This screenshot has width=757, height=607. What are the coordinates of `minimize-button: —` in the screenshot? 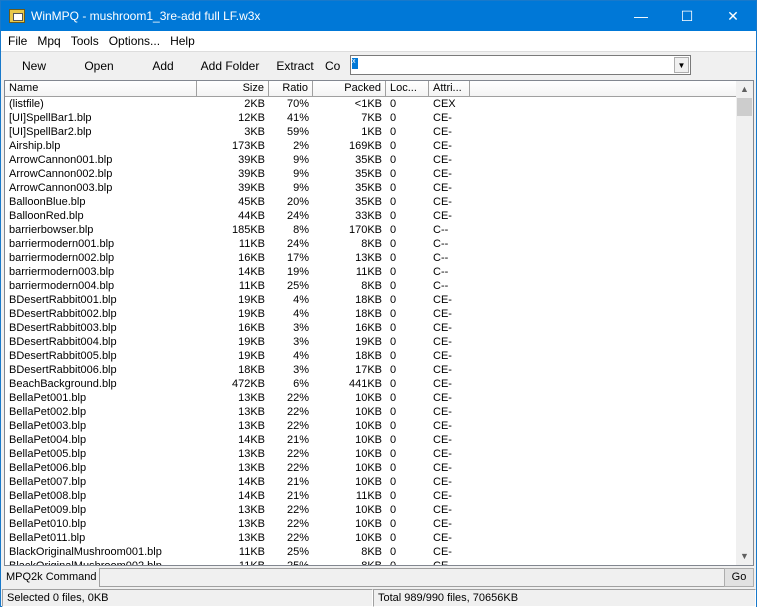 It's located at (641, 16).